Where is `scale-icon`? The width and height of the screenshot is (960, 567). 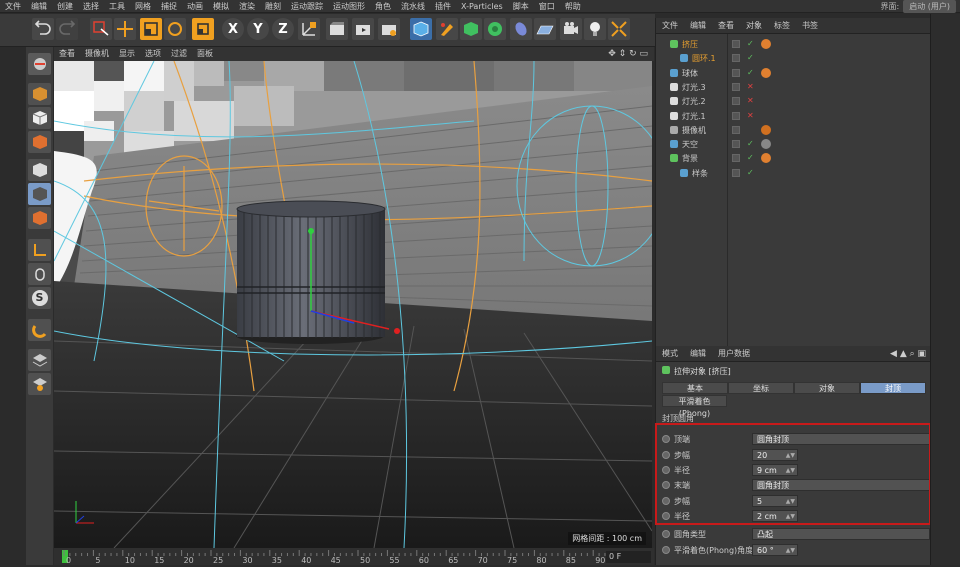
scale-icon is located at coordinates (151, 29).